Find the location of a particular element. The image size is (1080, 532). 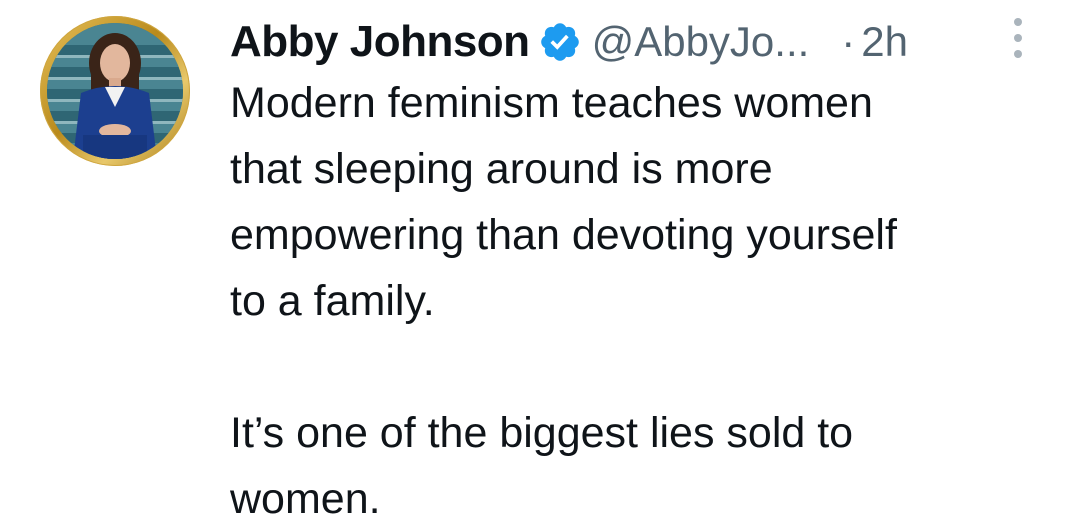

avatar-image is located at coordinates (115, 91).